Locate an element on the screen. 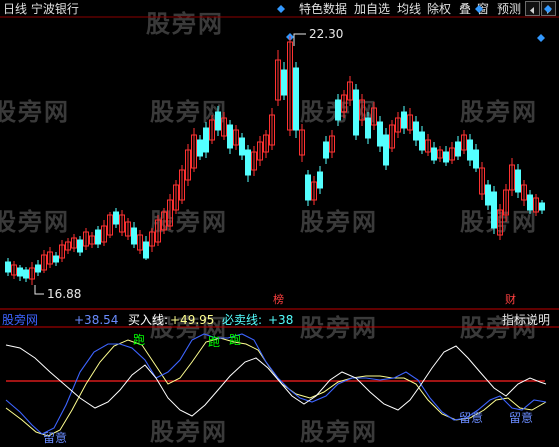  event-marker: 榜 is located at coordinates (278, 300).